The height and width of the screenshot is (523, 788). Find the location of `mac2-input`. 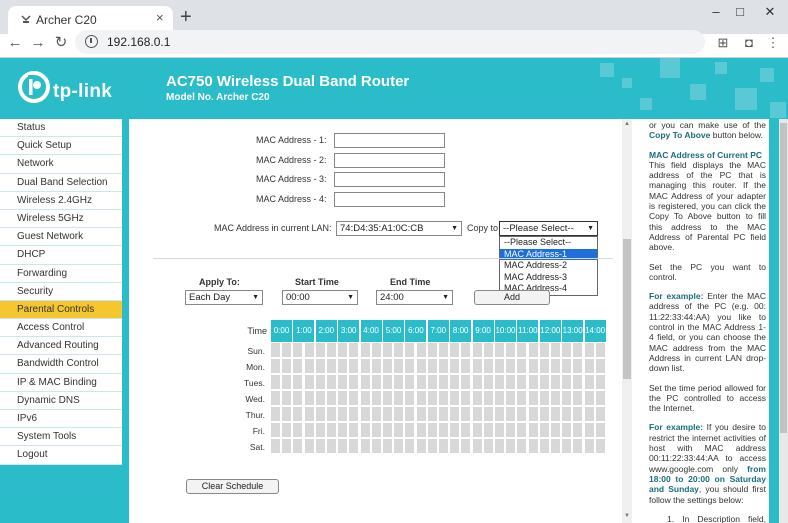

mac2-input is located at coordinates (389, 160).